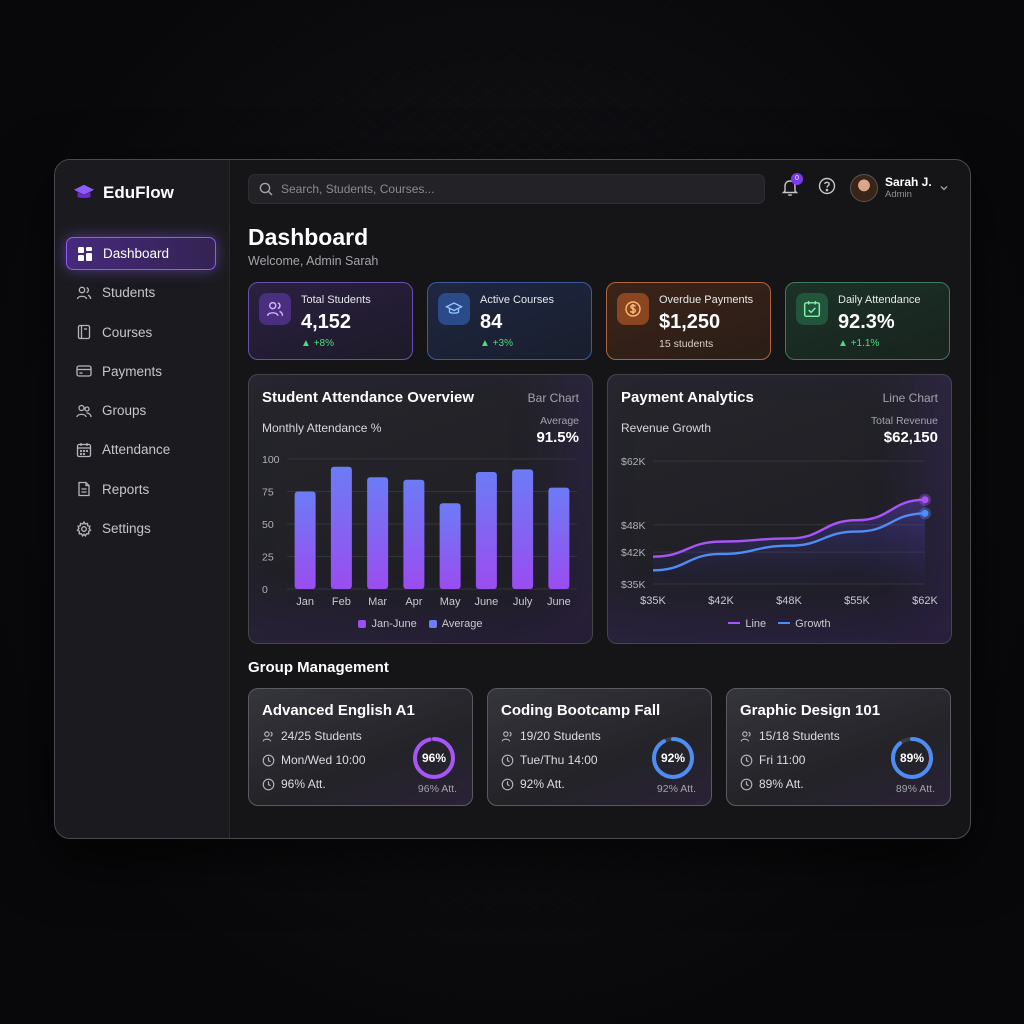 The image size is (1024, 1024). What do you see at coordinates (313, 261) in the screenshot?
I see `page-subtitle: Welcome, Admin Sarah` at bounding box center [313, 261].